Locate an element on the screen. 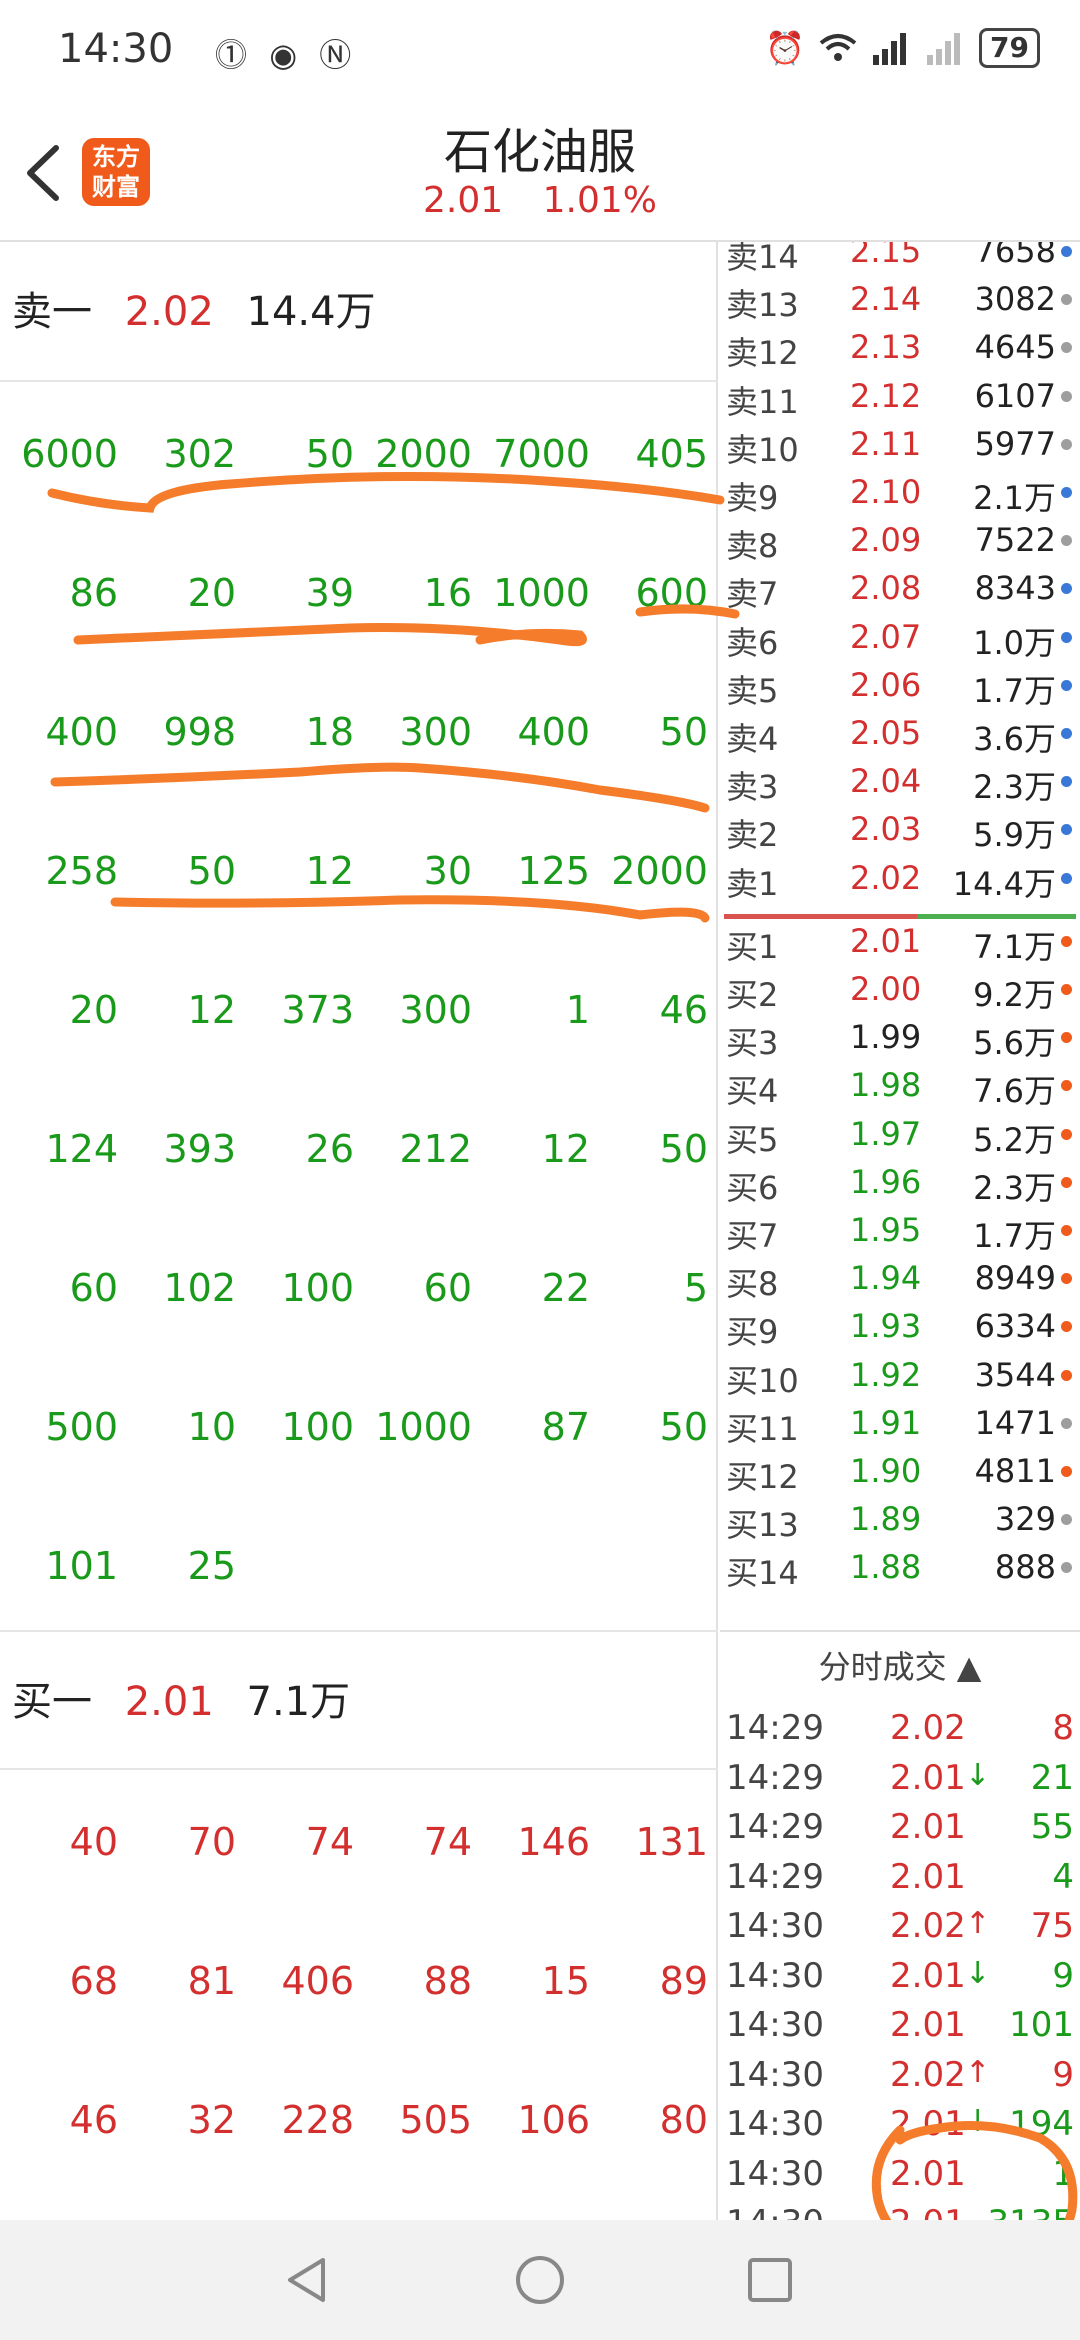  order-book-row: 卖1 2.02 14.4万 is located at coordinates (900, 879).